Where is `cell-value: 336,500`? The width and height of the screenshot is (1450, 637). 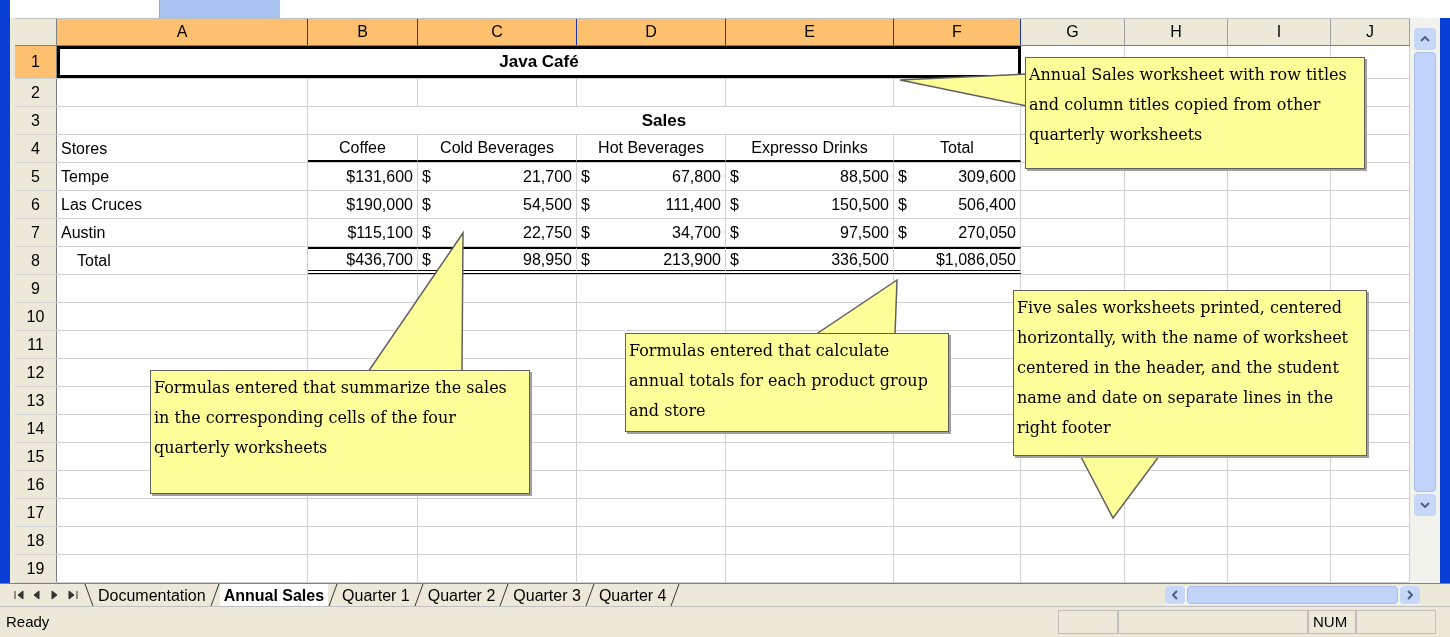 cell-value: 336,500 is located at coordinates (860, 259).